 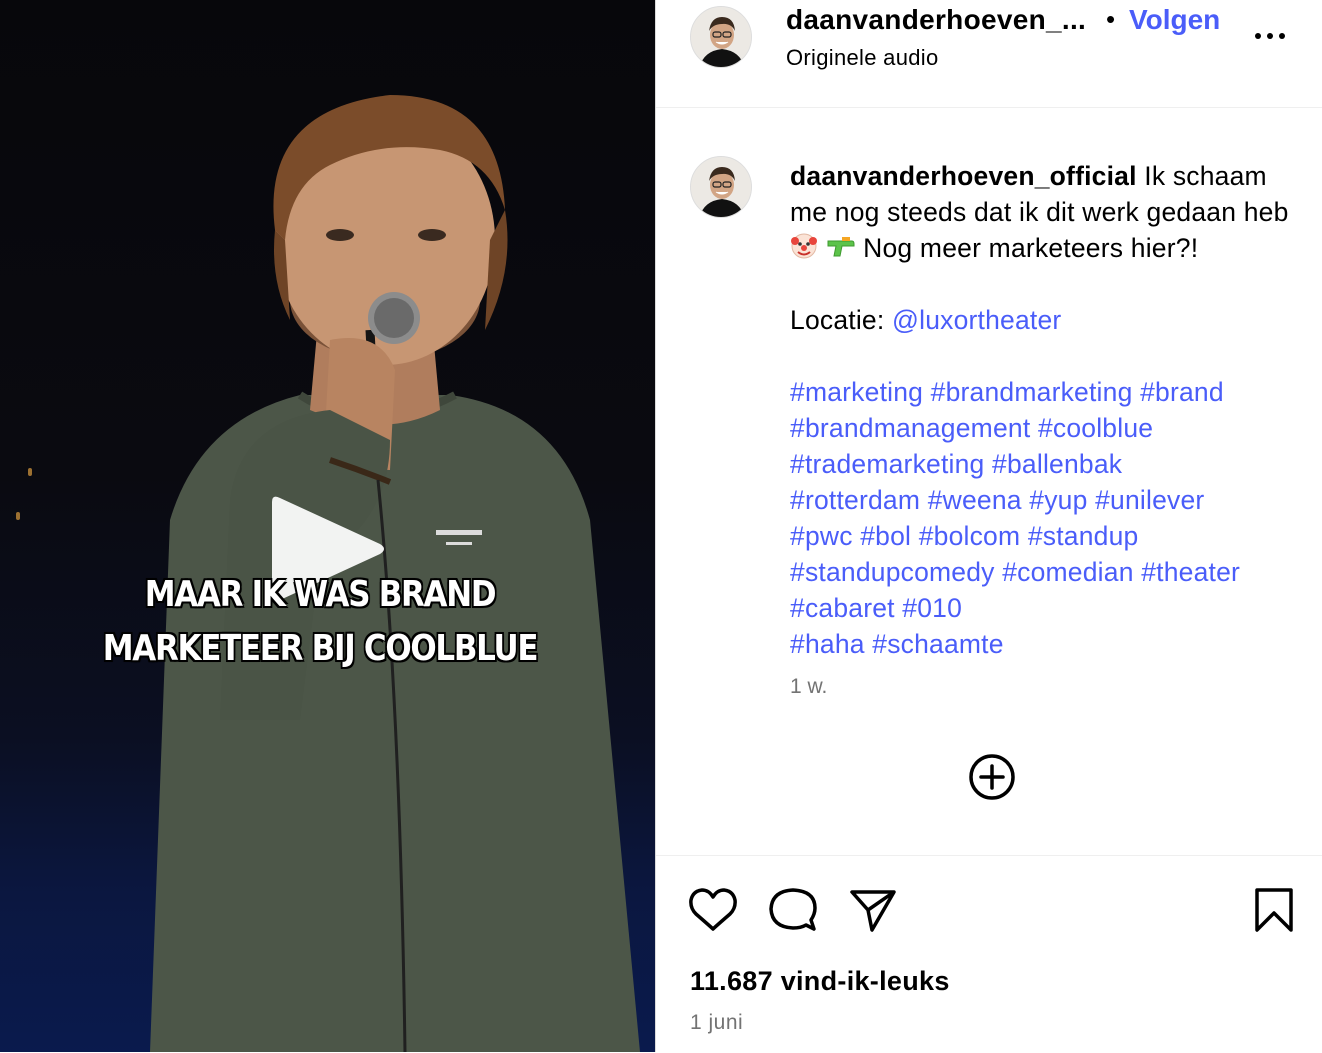 I want to click on location-mention-link: @luxortheater, so click(x=976, y=320).